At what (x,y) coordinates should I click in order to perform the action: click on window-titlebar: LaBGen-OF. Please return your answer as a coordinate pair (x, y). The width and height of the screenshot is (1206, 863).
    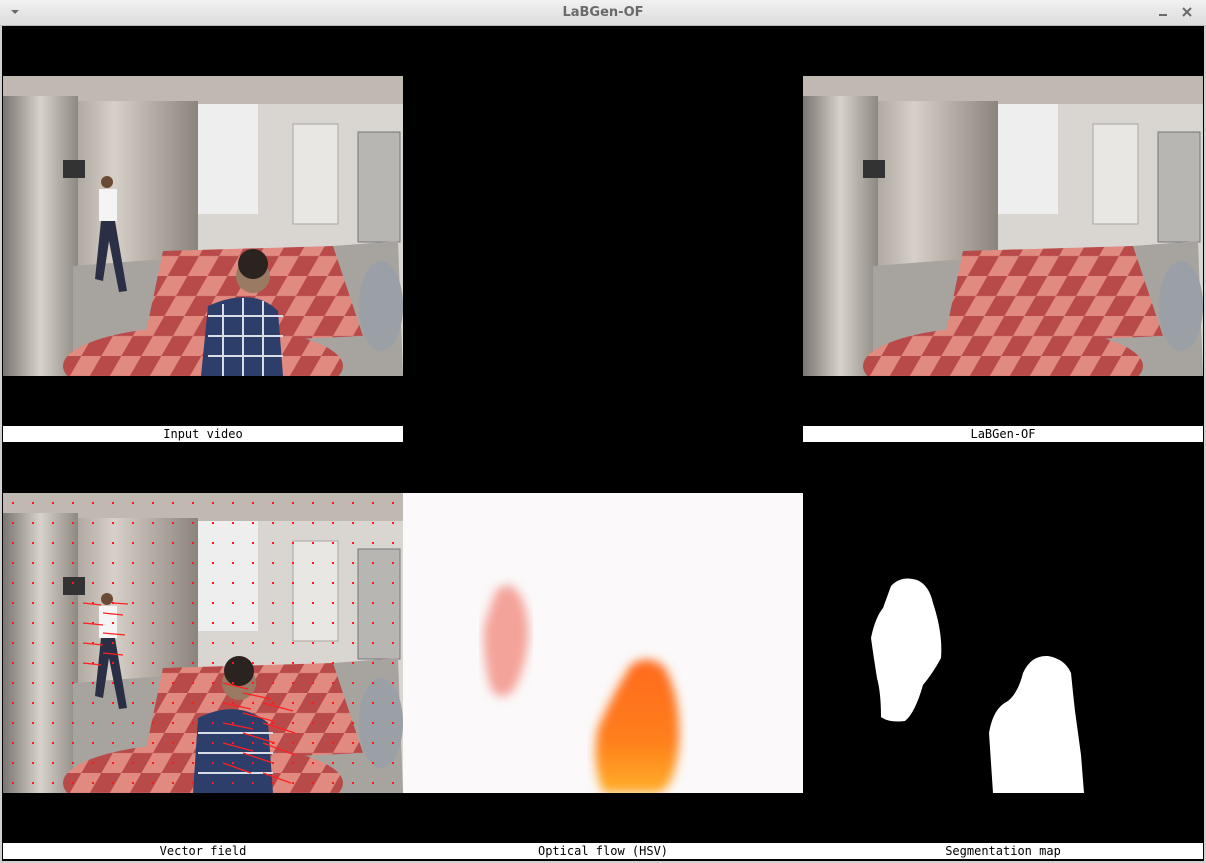
    Looking at the image, I should click on (603, 13).